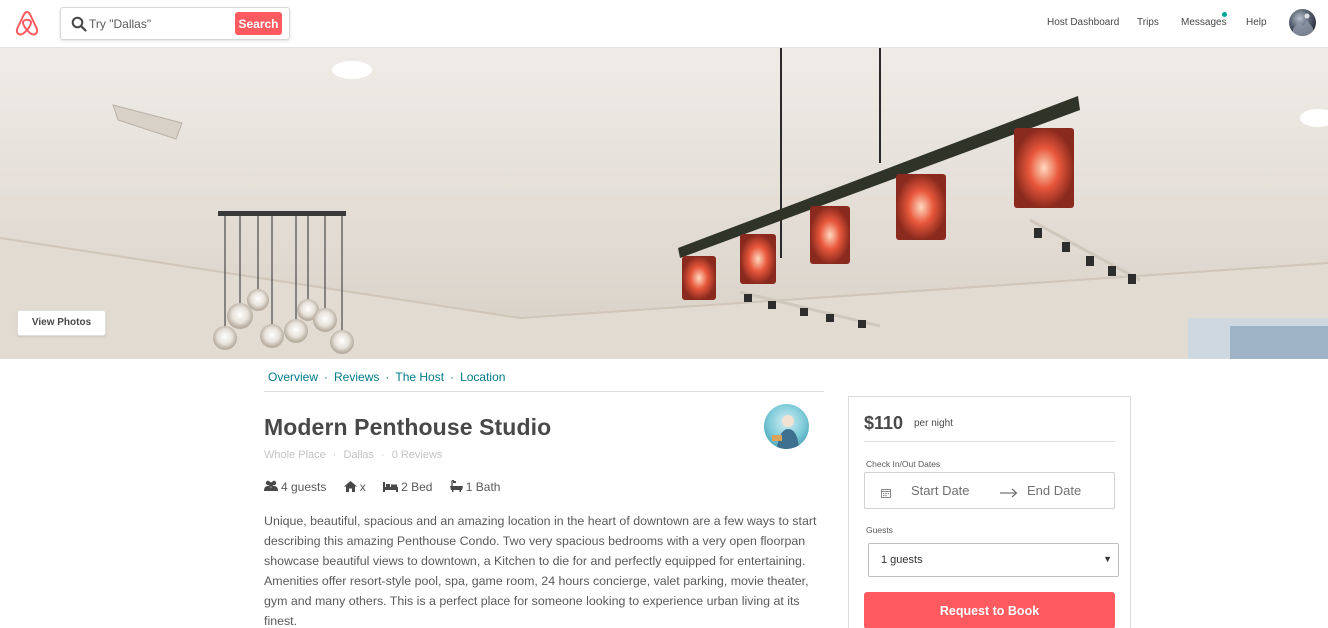 The height and width of the screenshot is (628, 1328). Describe the element at coordinates (1083, 22) in the screenshot. I see `nav-host-dashboard: Host Dashboard` at that location.